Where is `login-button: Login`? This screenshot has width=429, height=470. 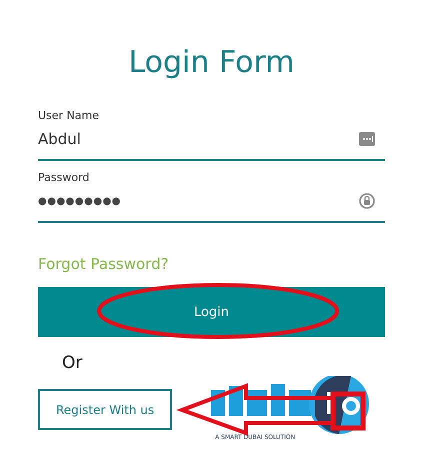
login-button: Login is located at coordinates (211, 312).